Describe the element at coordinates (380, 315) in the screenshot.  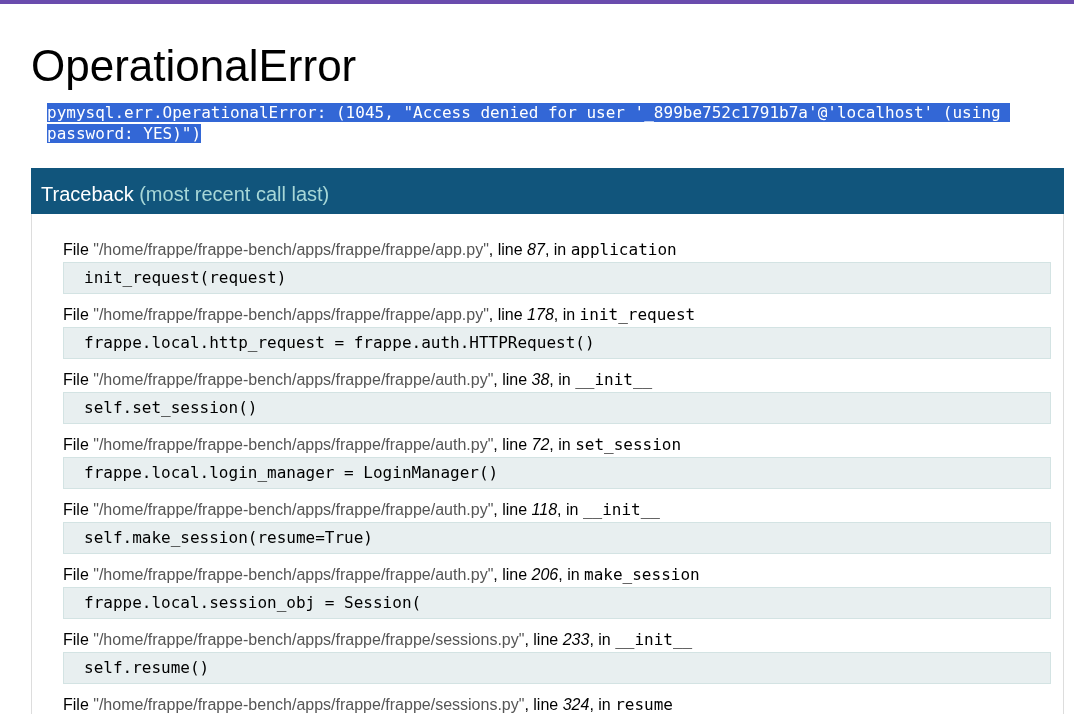
I see `frame-location: File "/home/frappe/frappe-bench/apps/frappe/frappe/app.py", line 178, in init_request` at that location.